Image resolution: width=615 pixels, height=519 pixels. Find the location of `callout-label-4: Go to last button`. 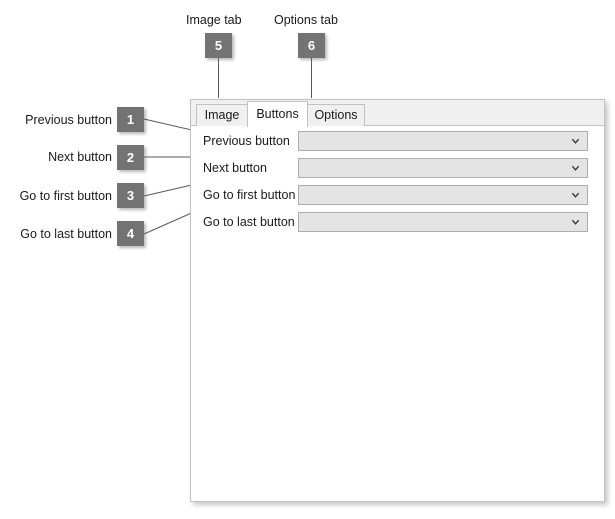

callout-label-4: Go to last button is located at coordinates (66, 234).